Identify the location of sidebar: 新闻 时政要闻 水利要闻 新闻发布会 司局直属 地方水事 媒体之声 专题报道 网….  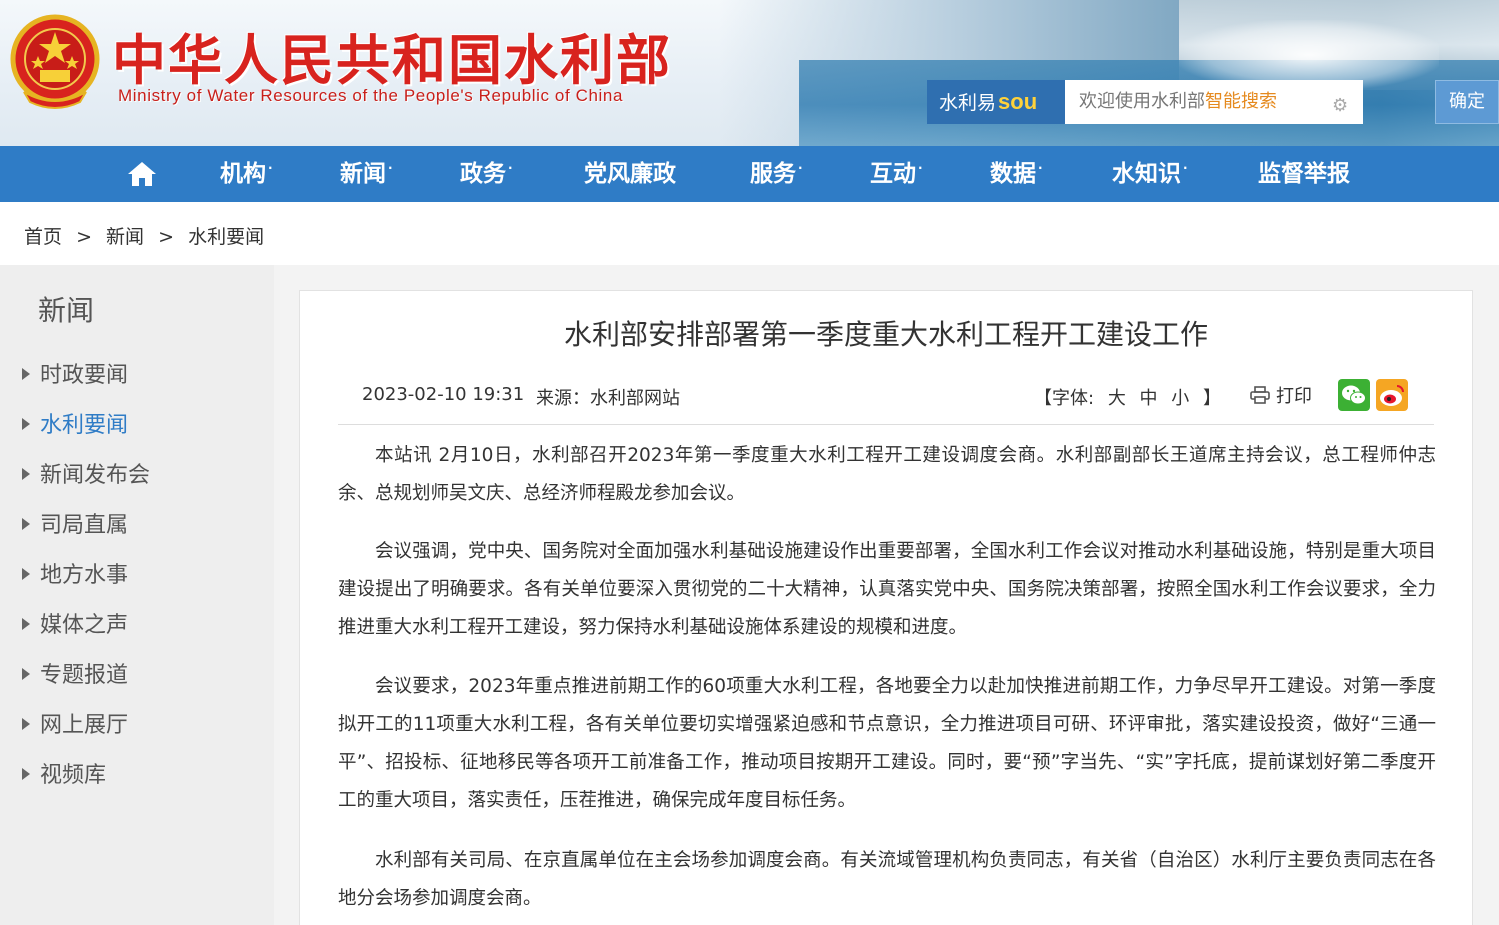
(137, 595).